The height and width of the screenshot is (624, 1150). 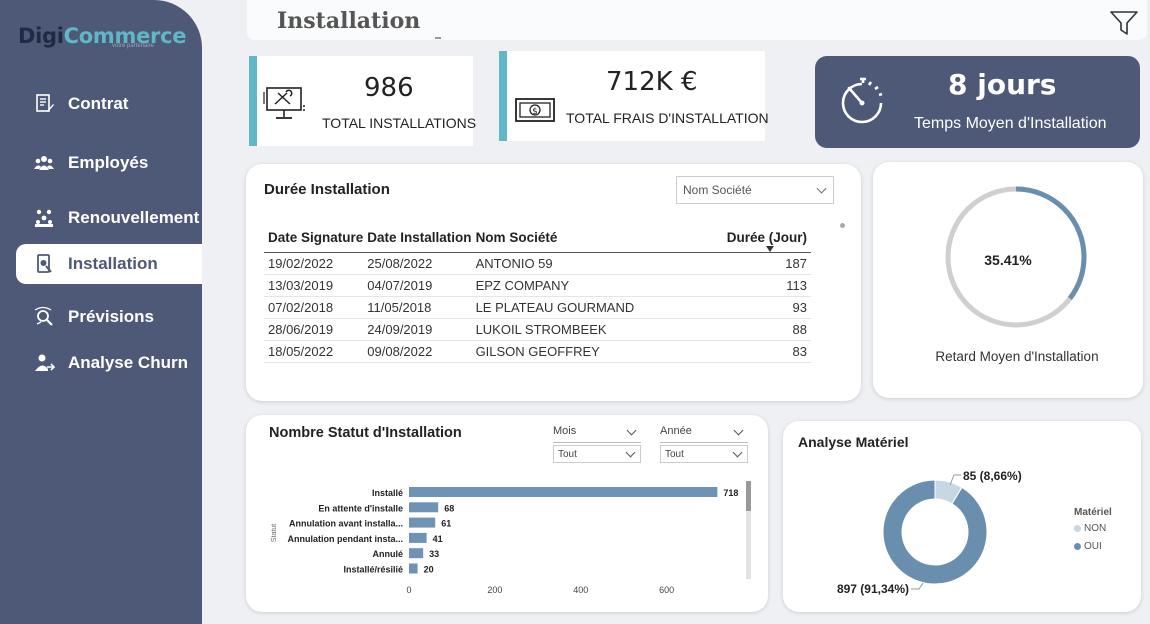 What do you see at coordinates (537, 329) in the screenshot?
I see `table-row: 28/06/2019 24/09/2019 LUKOIL STROMBEEK 88` at bounding box center [537, 329].